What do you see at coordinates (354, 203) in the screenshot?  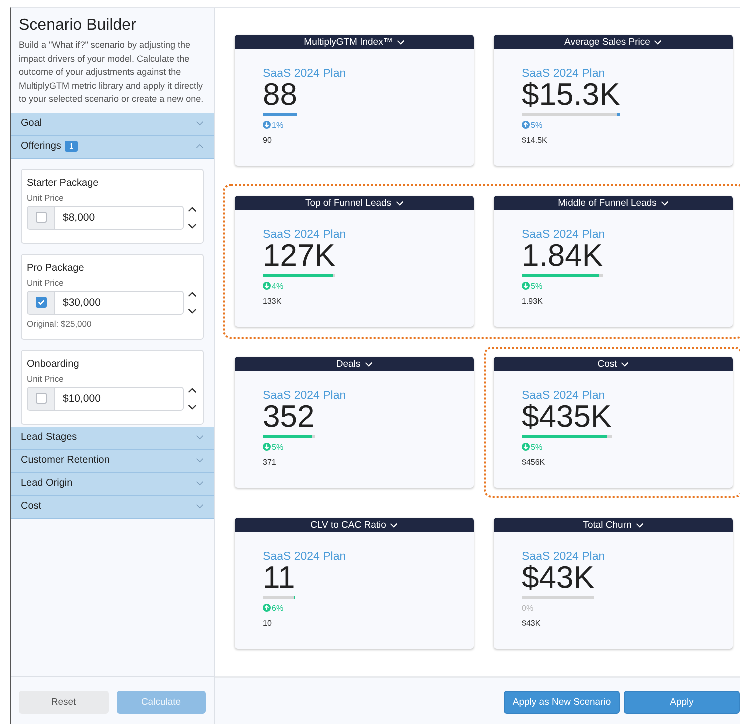 I see `metric-selector: Top of Funnel Leads` at bounding box center [354, 203].